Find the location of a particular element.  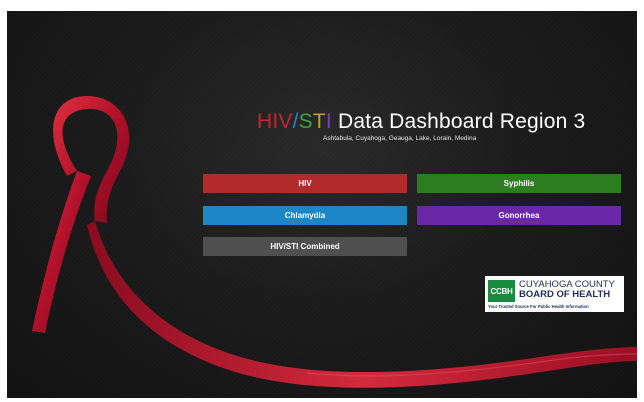

title-sti-s: S is located at coordinates (305, 121).